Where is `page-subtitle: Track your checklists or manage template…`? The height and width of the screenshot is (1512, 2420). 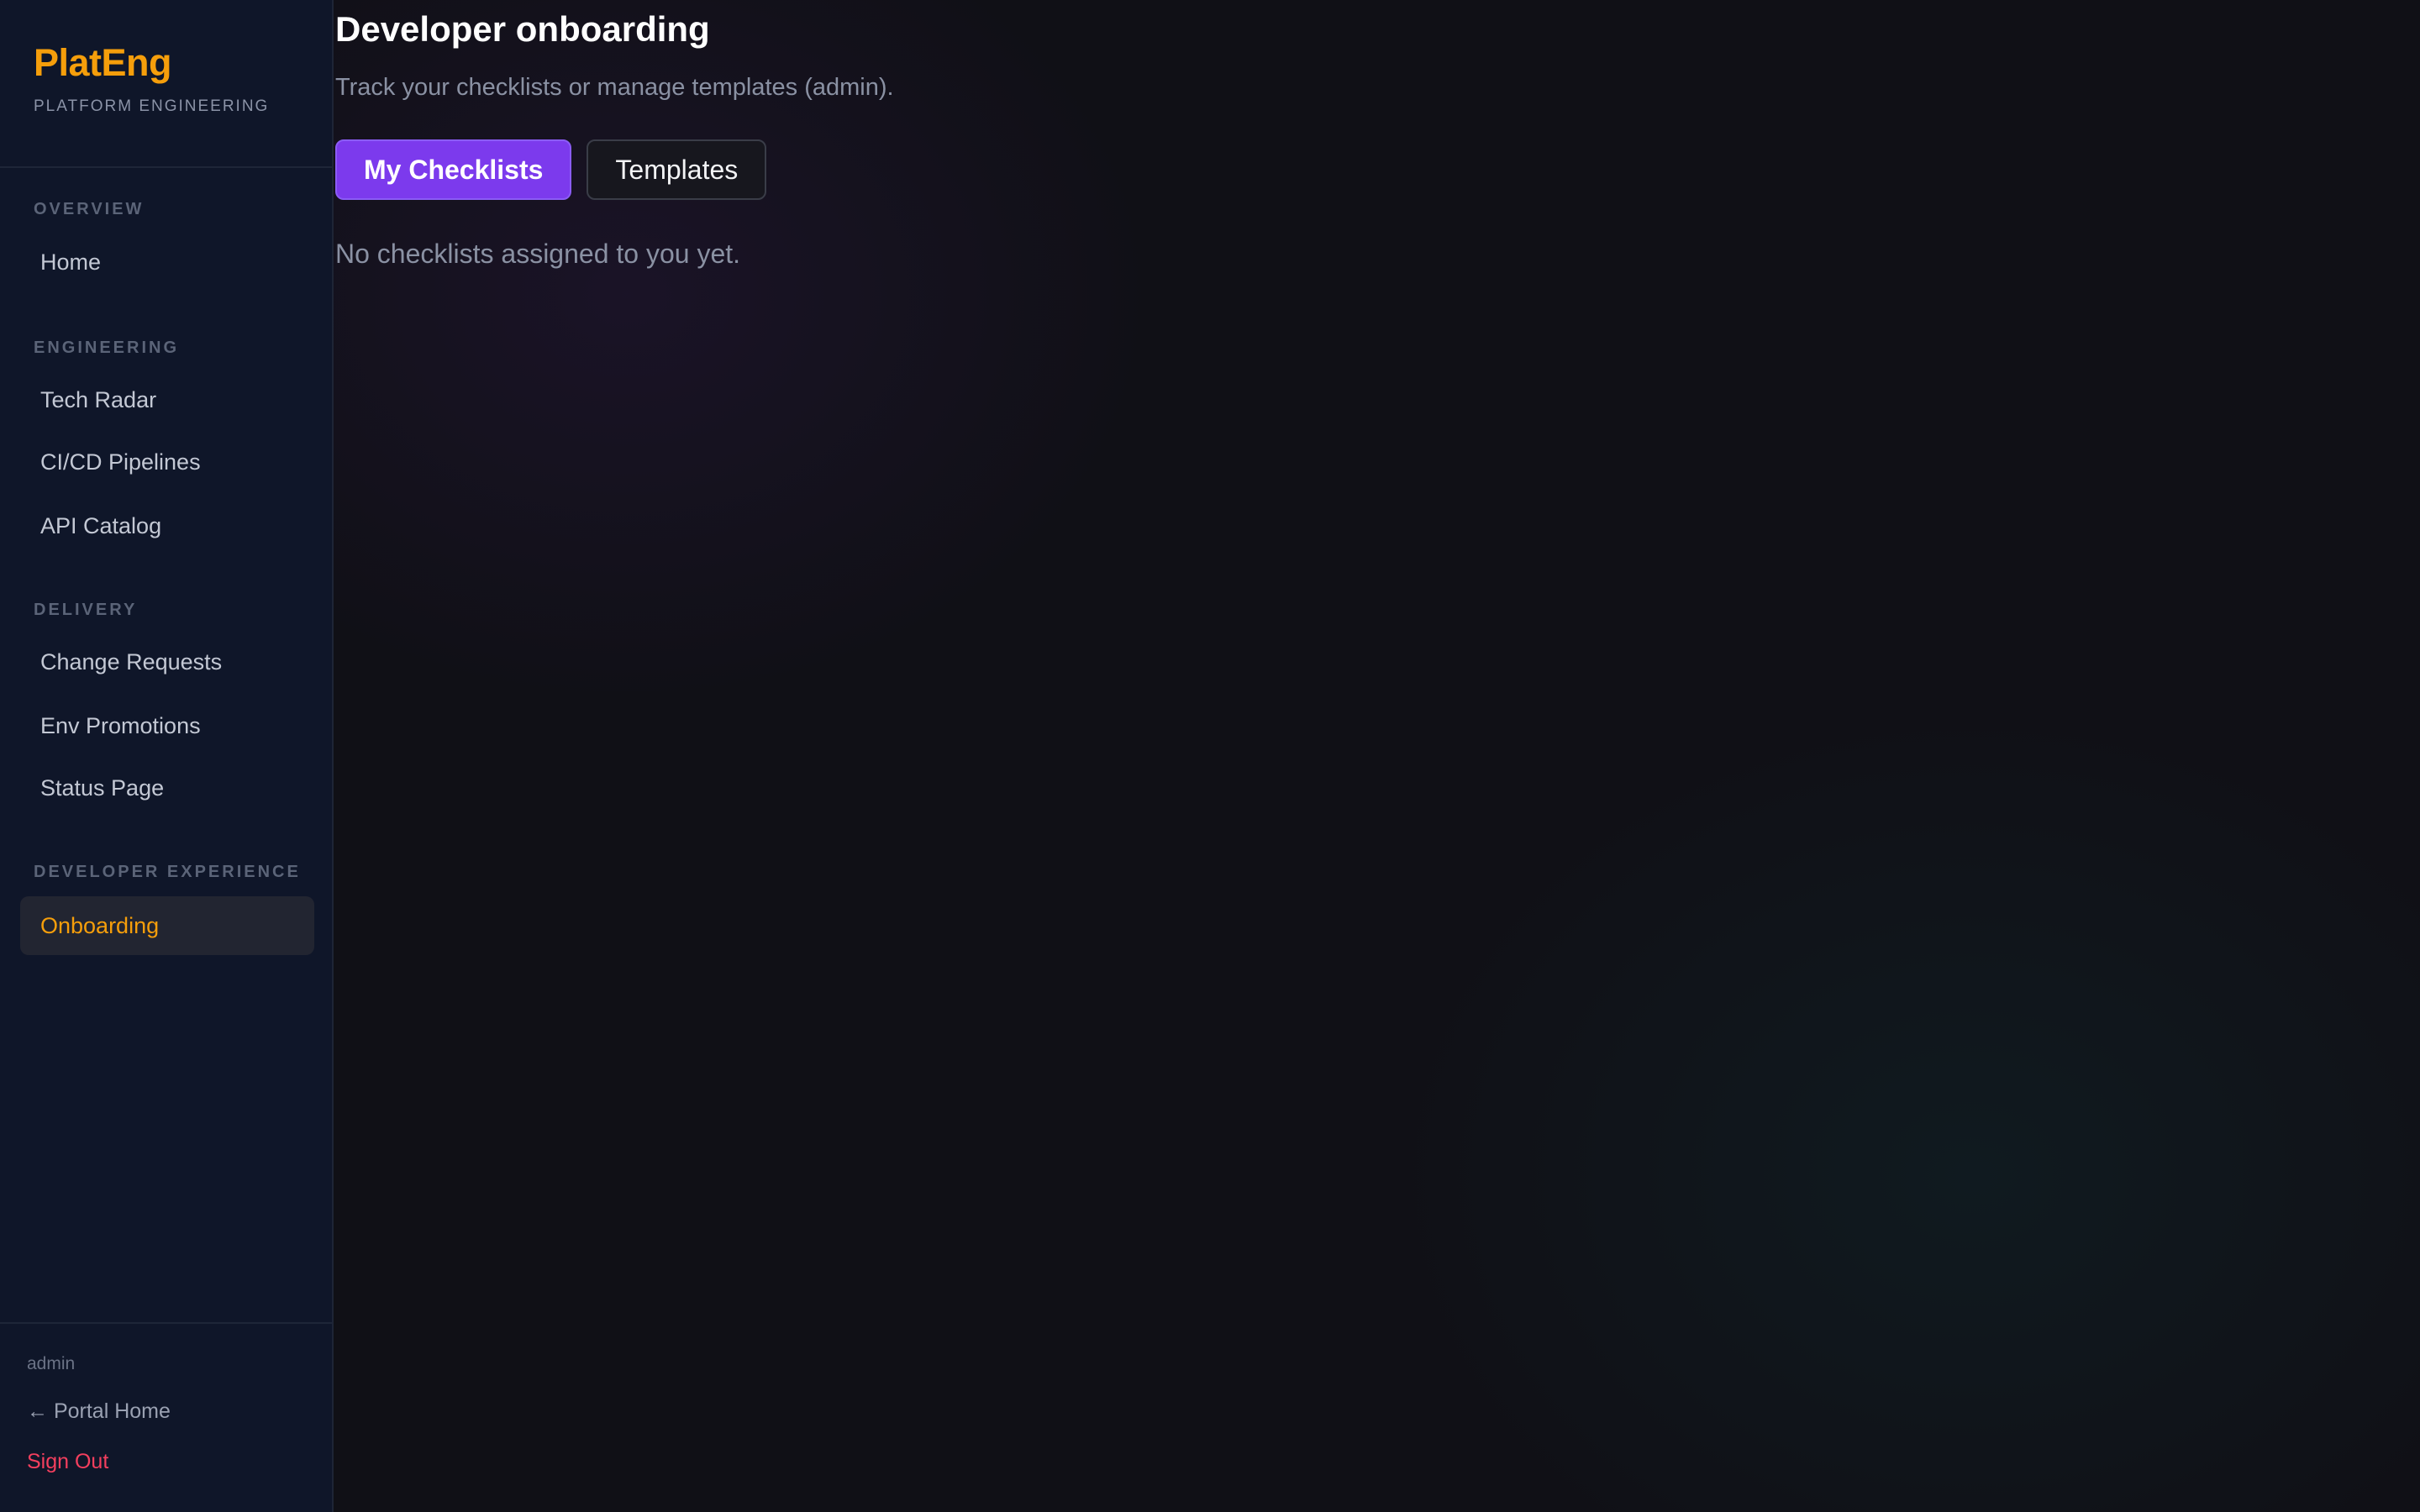 page-subtitle: Track your checklists or manage template… is located at coordinates (614, 87).